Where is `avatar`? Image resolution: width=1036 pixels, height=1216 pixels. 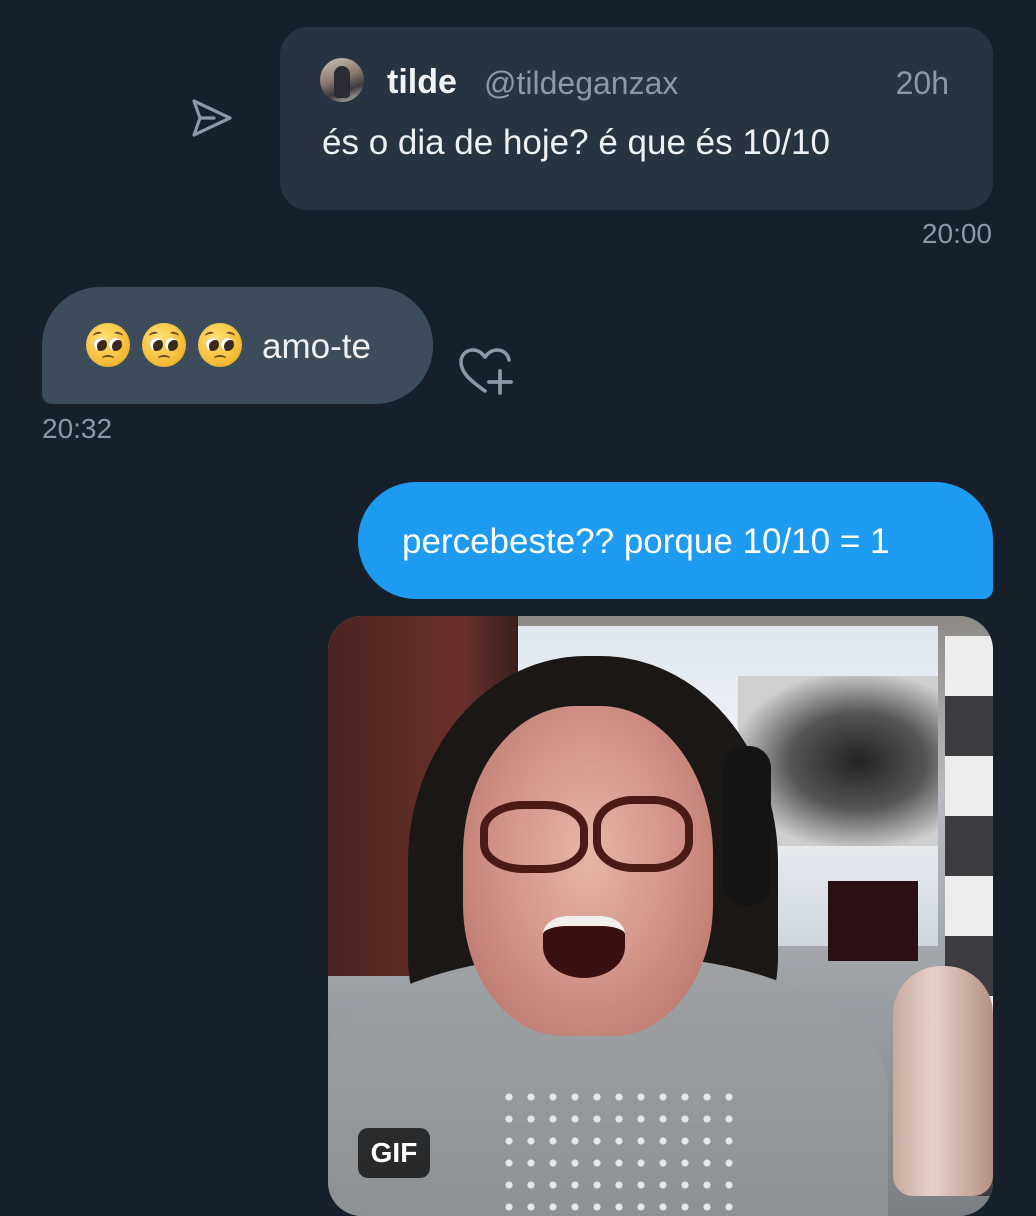
avatar is located at coordinates (342, 80).